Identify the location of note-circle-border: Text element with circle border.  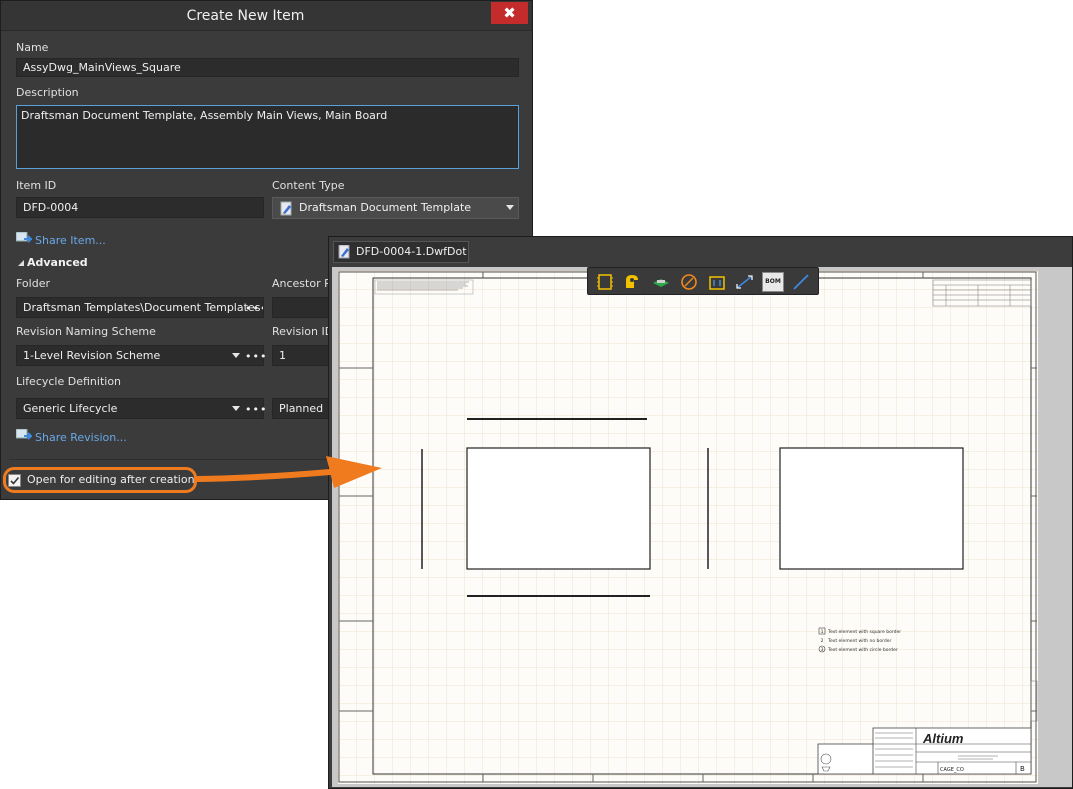
(862, 650).